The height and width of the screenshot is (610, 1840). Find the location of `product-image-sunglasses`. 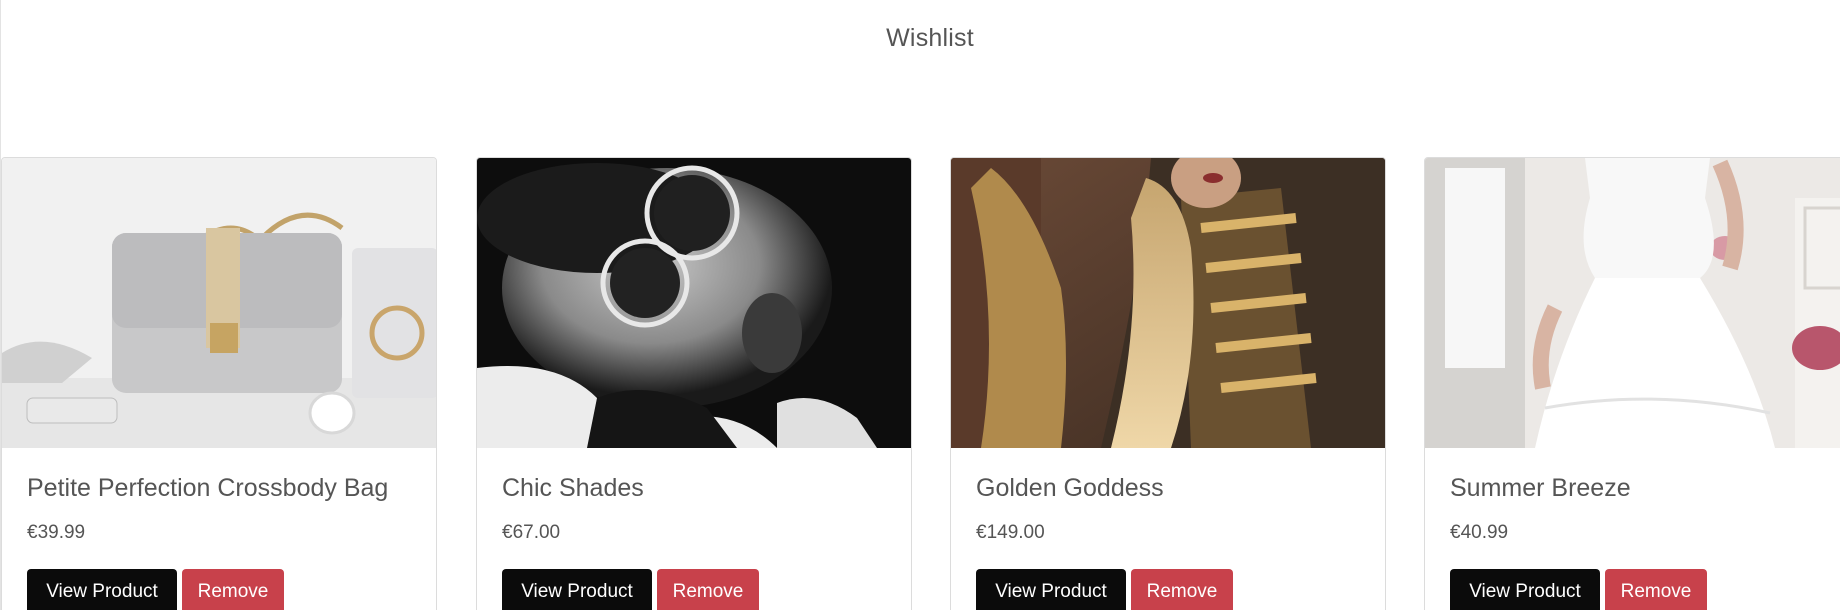

product-image-sunglasses is located at coordinates (694, 303).